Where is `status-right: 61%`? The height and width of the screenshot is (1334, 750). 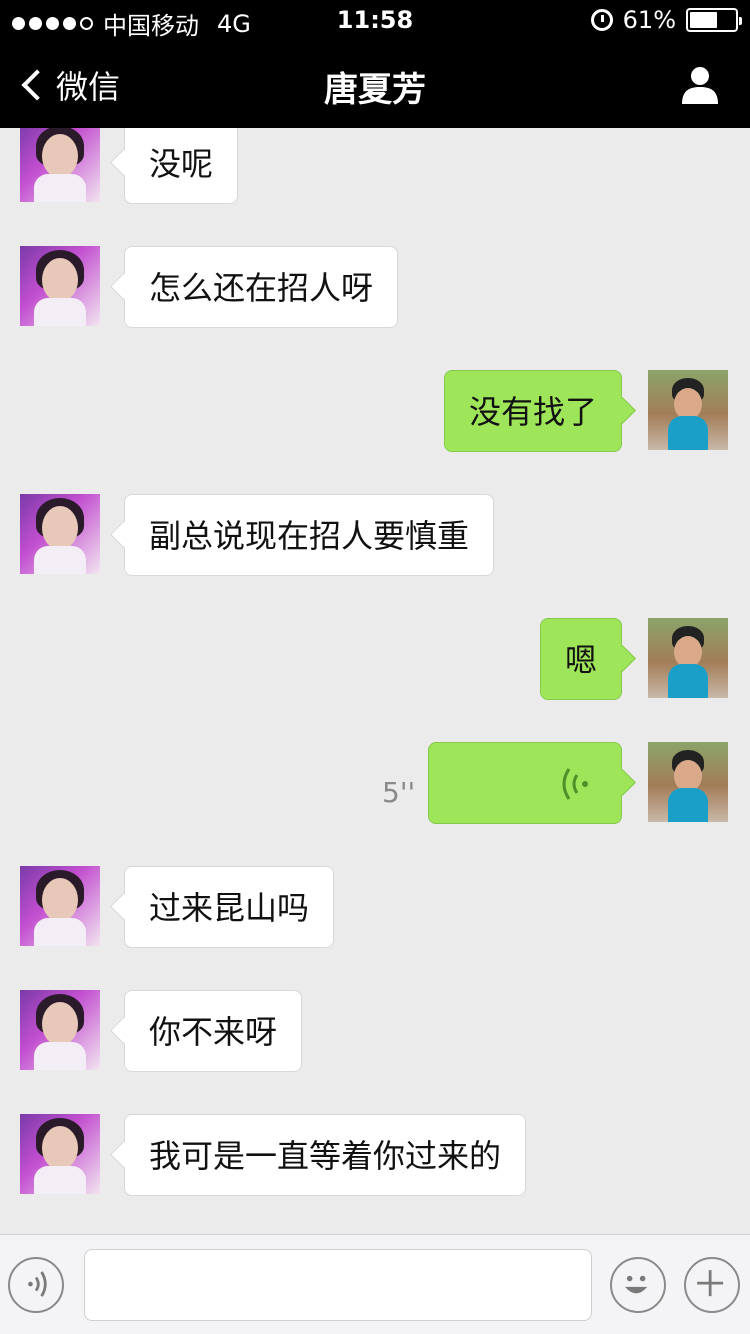 status-right: 61% is located at coordinates (666, 20).